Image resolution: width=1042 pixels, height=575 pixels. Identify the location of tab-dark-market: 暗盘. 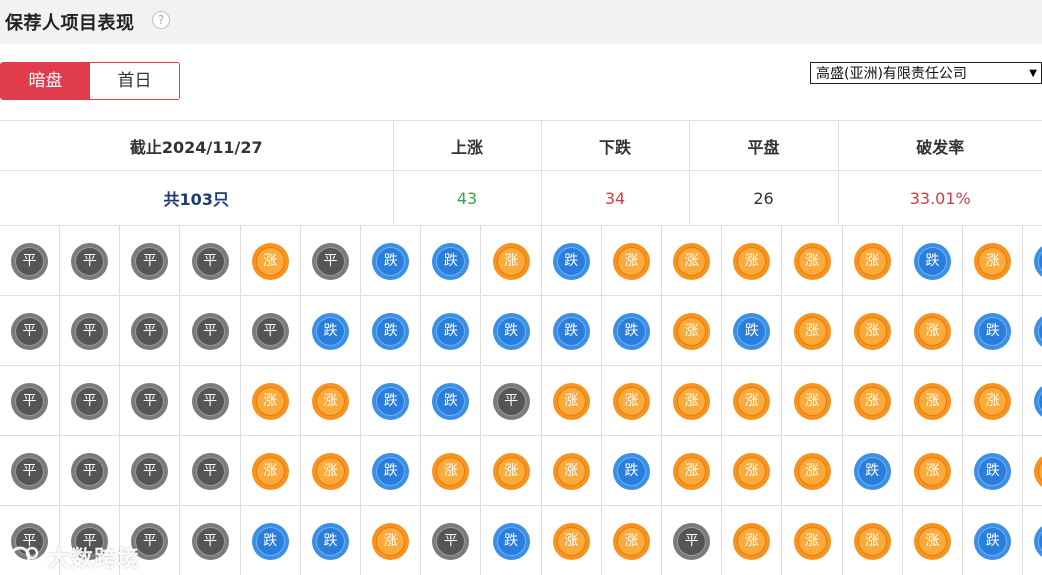
(45, 81).